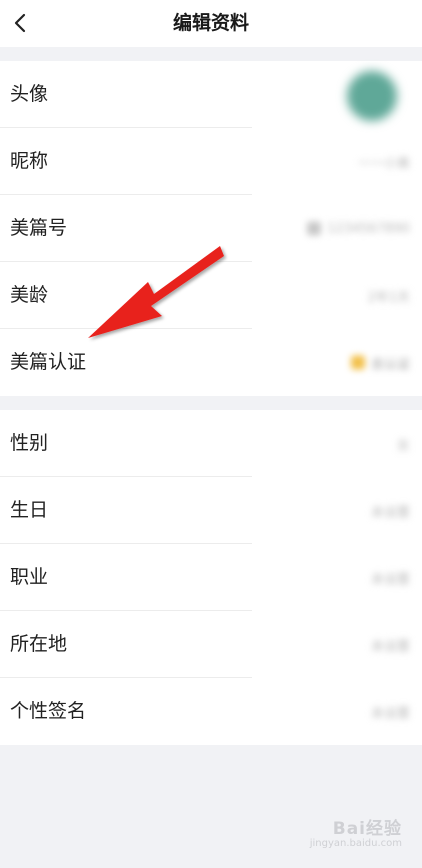  What do you see at coordinates (29, 443) in the screenshot?
I see `gender-label: 性别` at bounding box center [29, 443].